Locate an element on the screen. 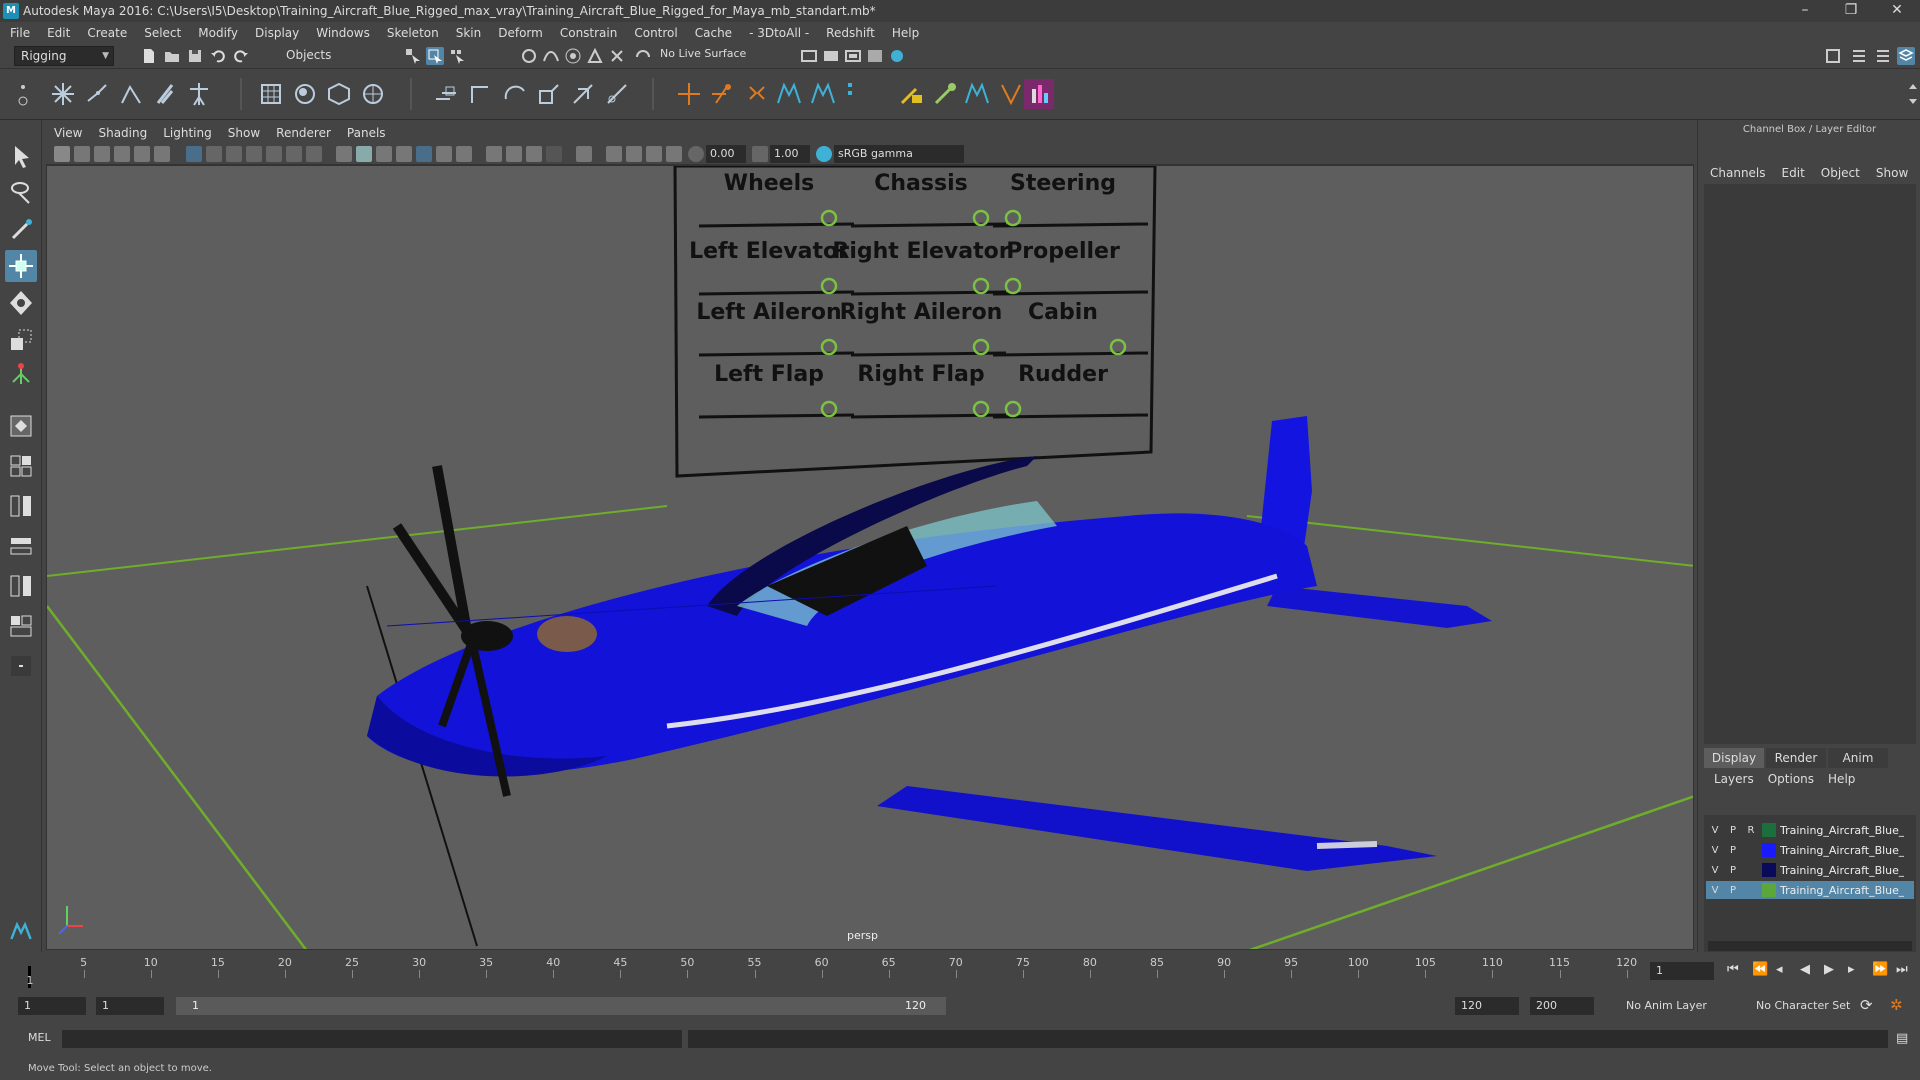 The image size is (1920, 1080). isolate-select-icon is located at coordinates (584, 154).